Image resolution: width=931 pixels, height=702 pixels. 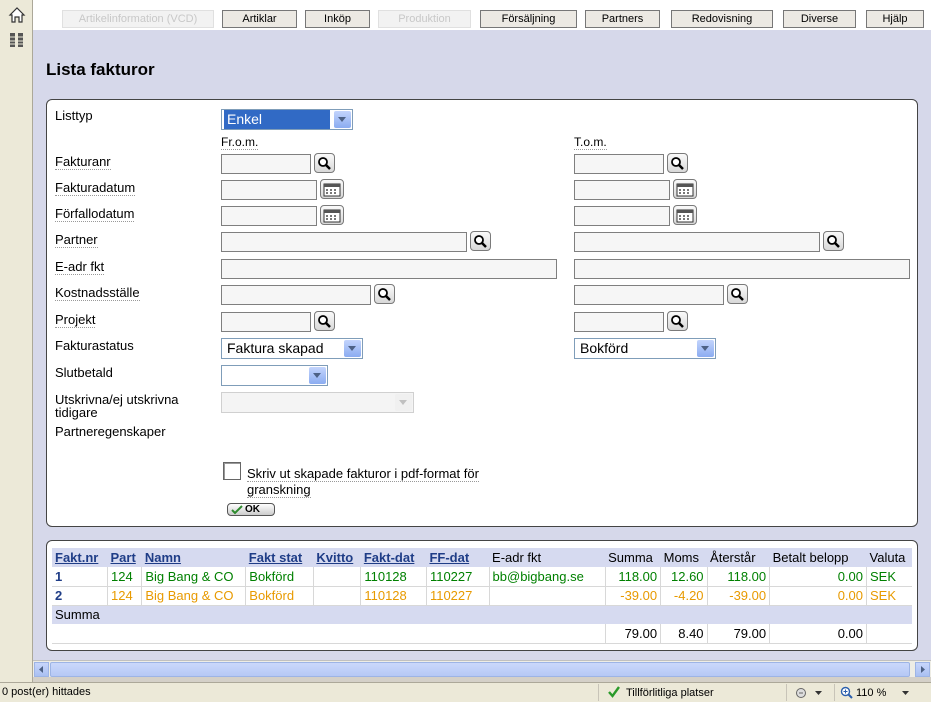 What do you see at coordinates (124, 557) in the screenshot?
I see `col-part: Part` at bounding box center [124, 557].